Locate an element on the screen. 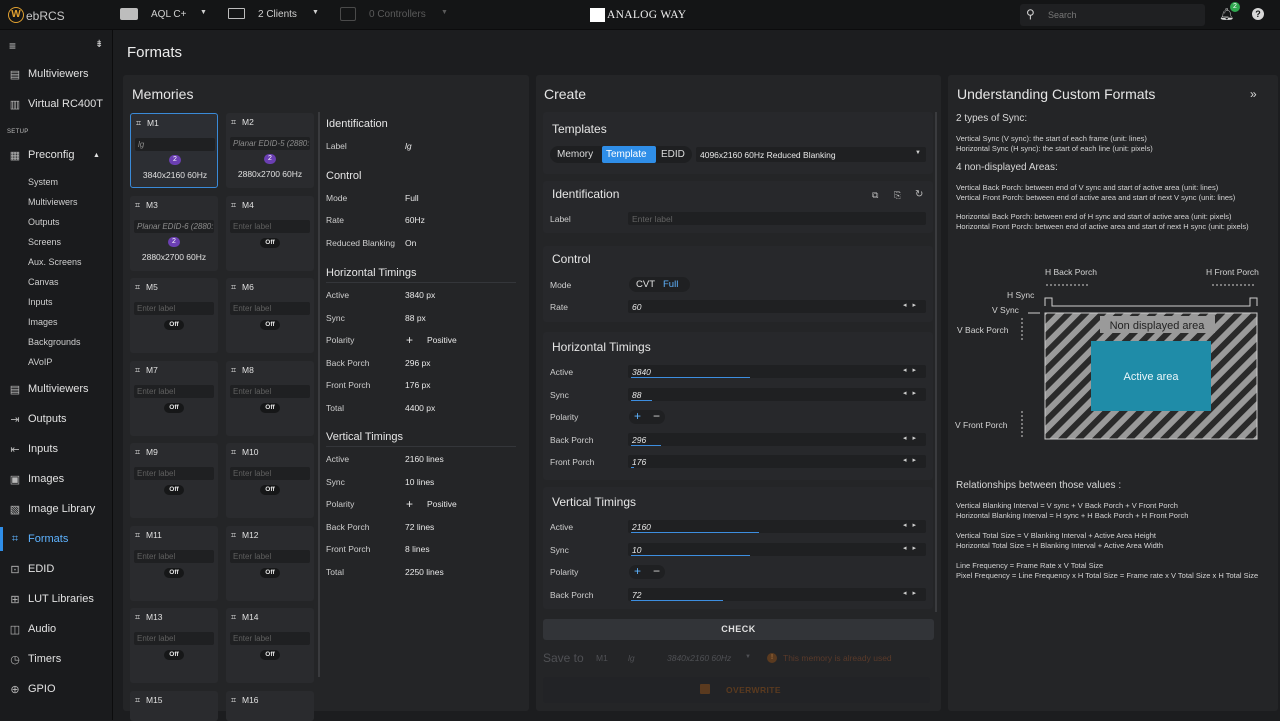 The image size is (1280, 721). sidebar-item-virtual-rc400t: ▥ Virtual RC400T is located at coordinates (56, 104).